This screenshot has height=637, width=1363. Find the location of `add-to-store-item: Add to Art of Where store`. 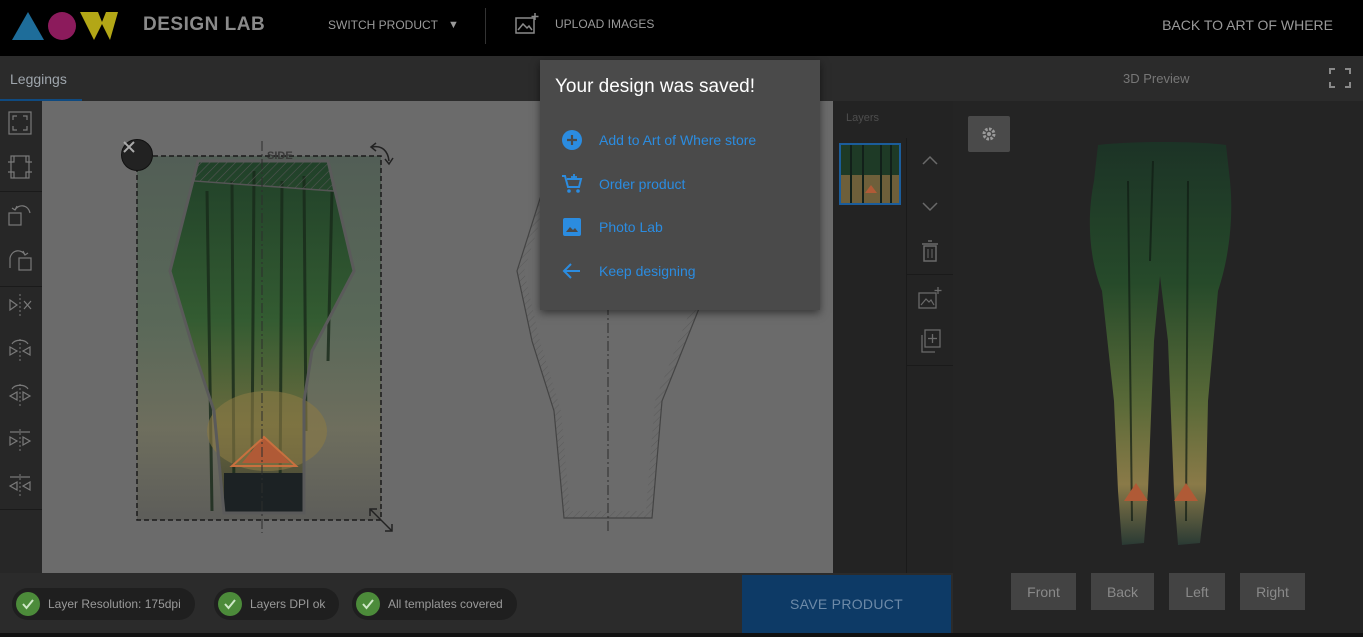

add-to-store-item: Add to Art of Where store is located at coordinates (658, 140).